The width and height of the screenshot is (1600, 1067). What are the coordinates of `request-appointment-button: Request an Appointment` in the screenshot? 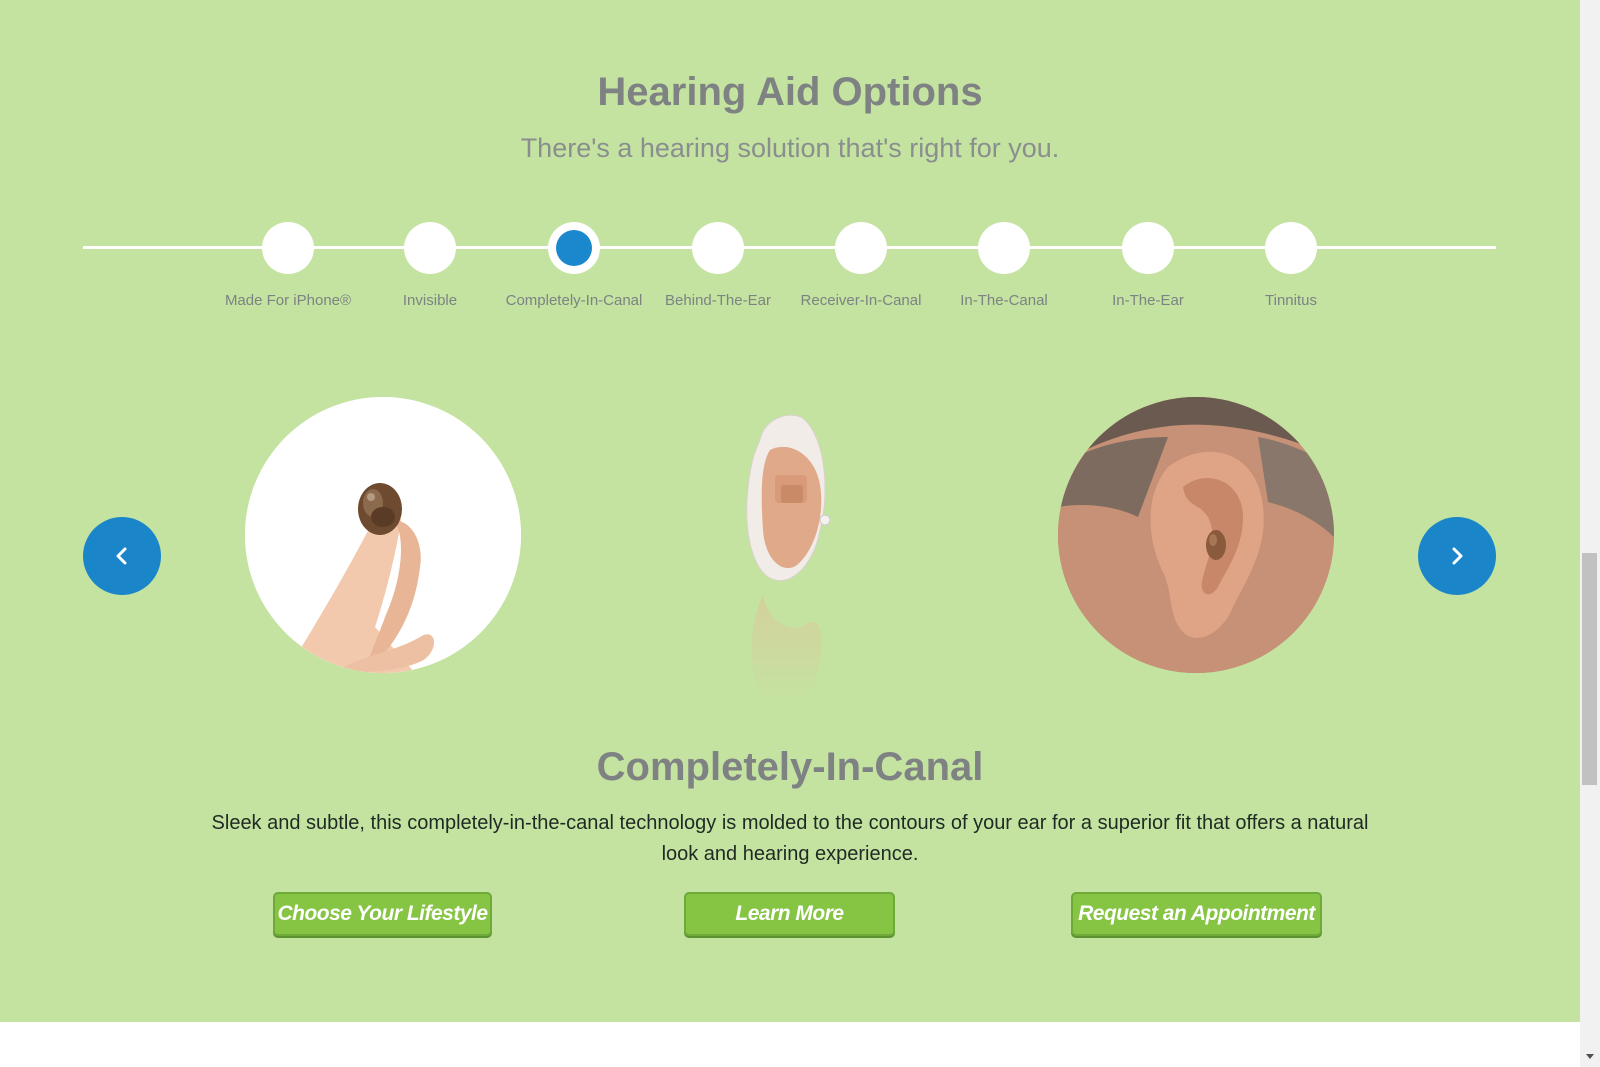 It's located at (1196, 914).